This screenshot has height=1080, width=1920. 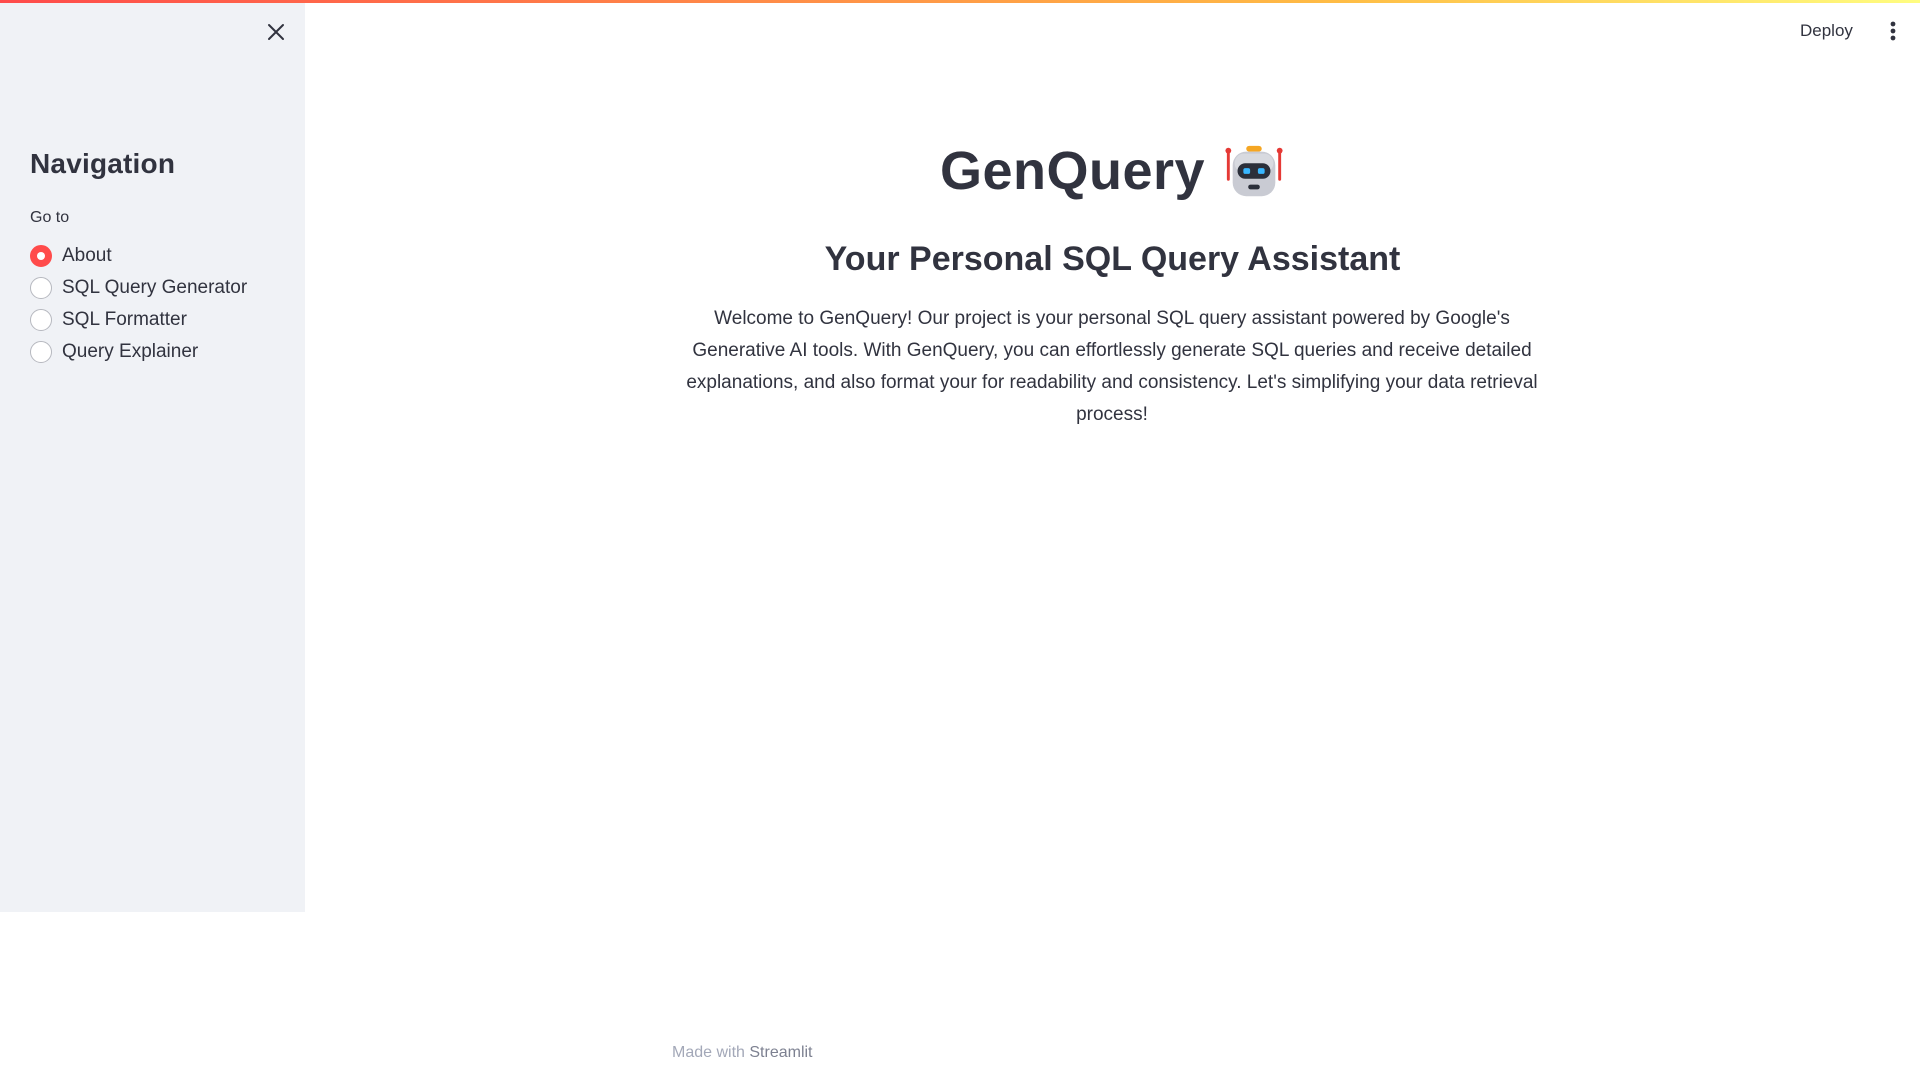 I want to click on footer-prefix: Made with, so click(x=708, y=1052).